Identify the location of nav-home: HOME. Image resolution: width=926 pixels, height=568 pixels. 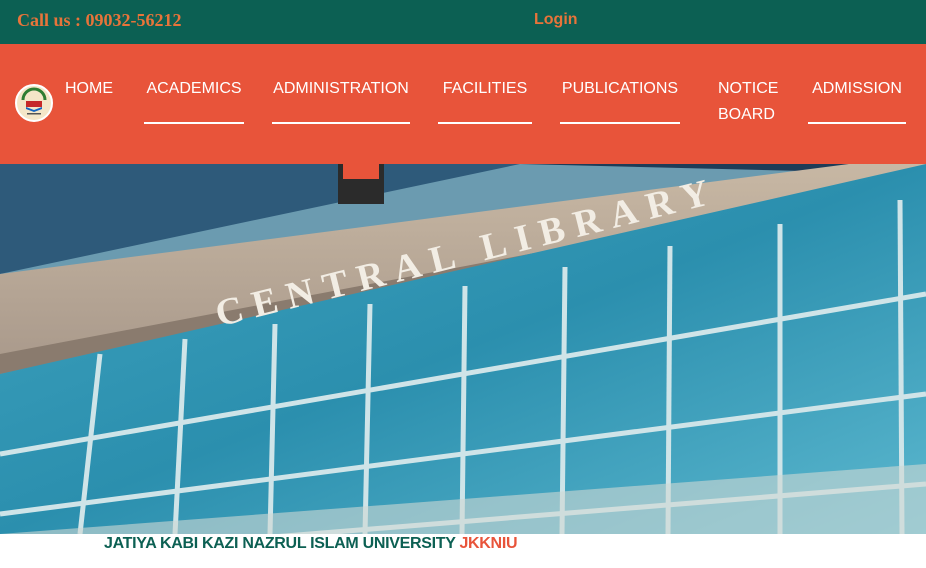
(89, 89).